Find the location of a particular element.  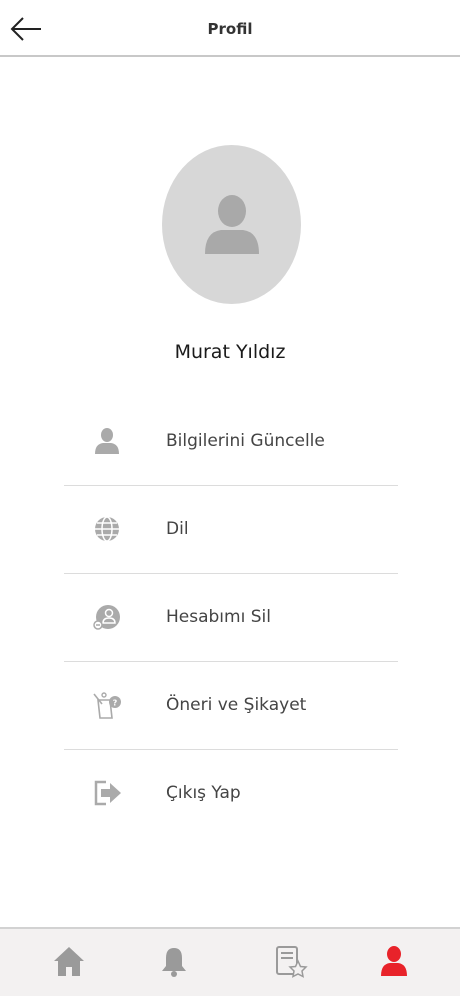

menu-item-update-info: Bilgilerini Güncelle is located at coordinates (231, 442).